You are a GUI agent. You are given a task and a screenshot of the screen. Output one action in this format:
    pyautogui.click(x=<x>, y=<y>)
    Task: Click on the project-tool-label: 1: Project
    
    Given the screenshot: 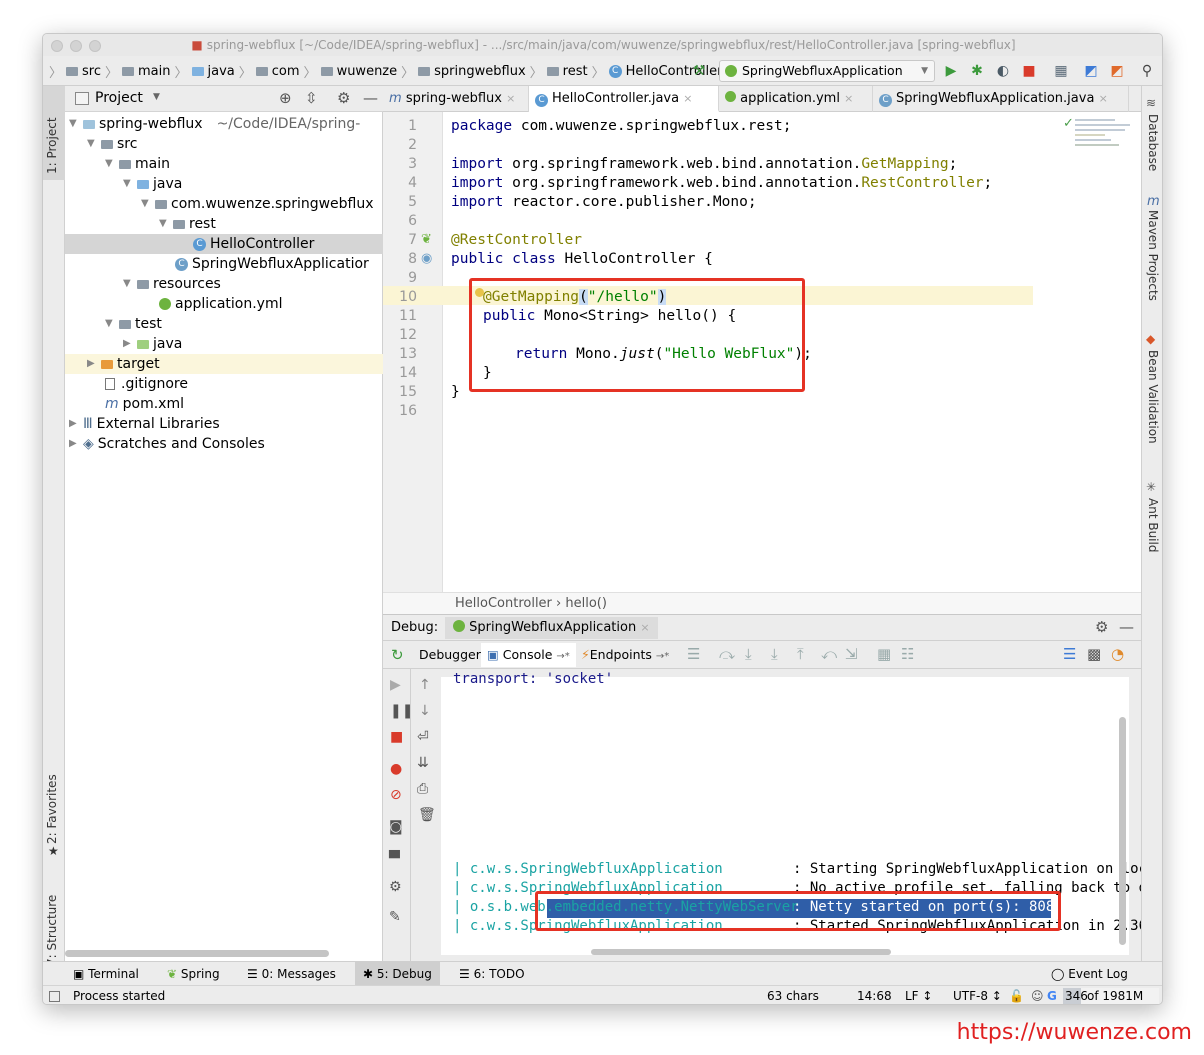 What is the action you would take?
    pyautogui.click(x=52, y=145)
    